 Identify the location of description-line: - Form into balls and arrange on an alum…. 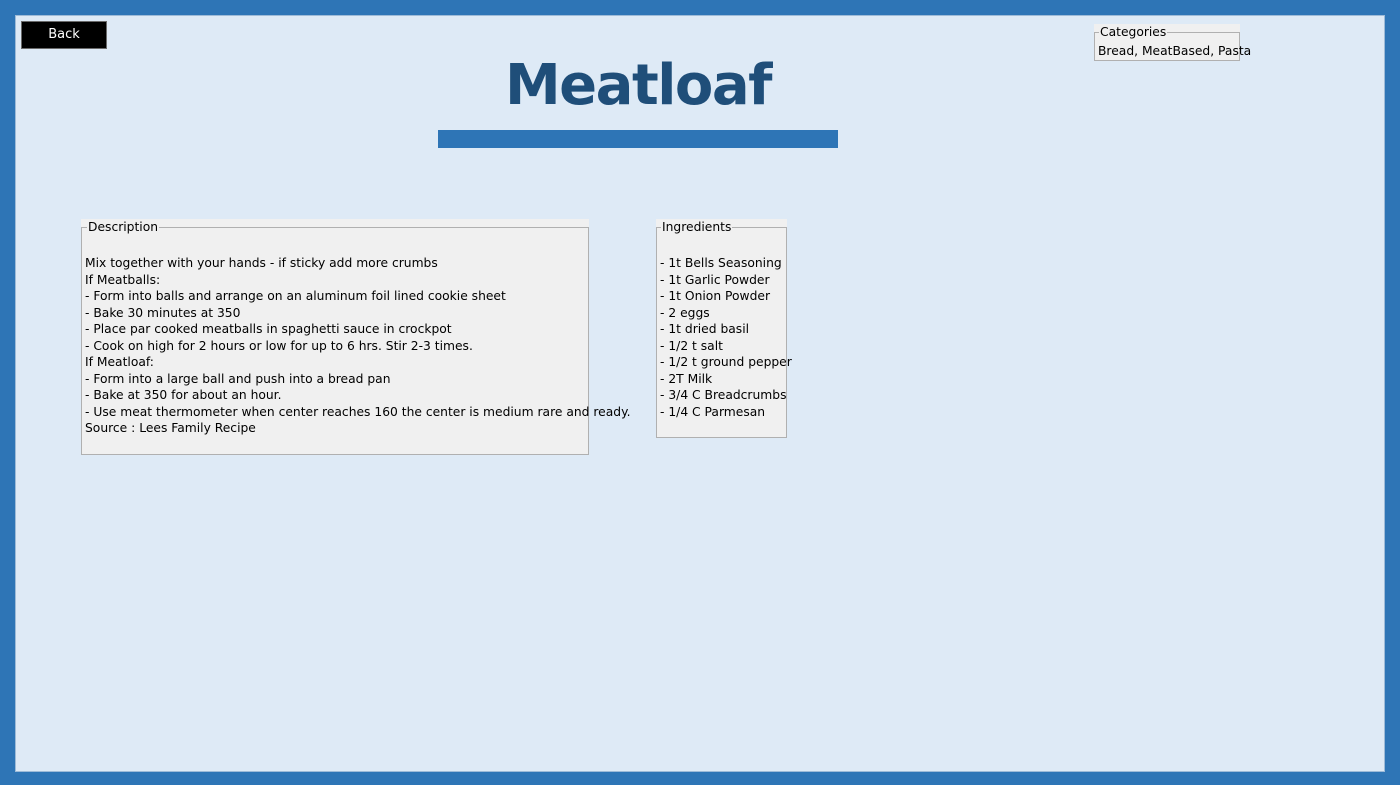
(295, 296).